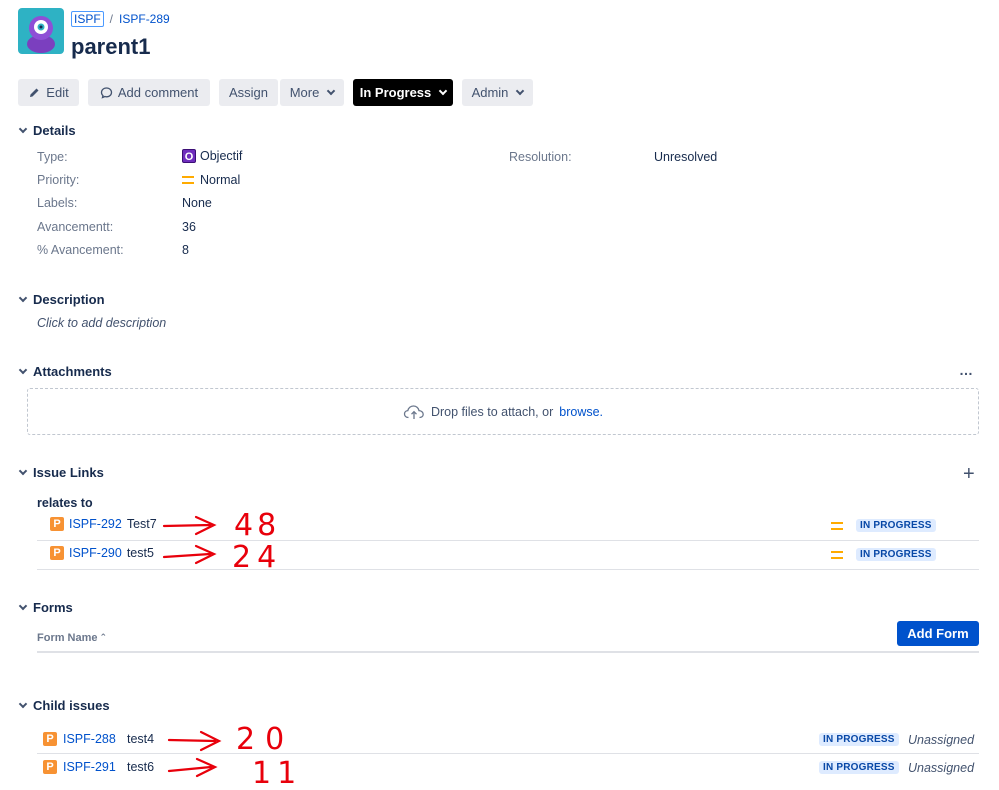  I want to click on edit-button: Edit, so click(48, 92).